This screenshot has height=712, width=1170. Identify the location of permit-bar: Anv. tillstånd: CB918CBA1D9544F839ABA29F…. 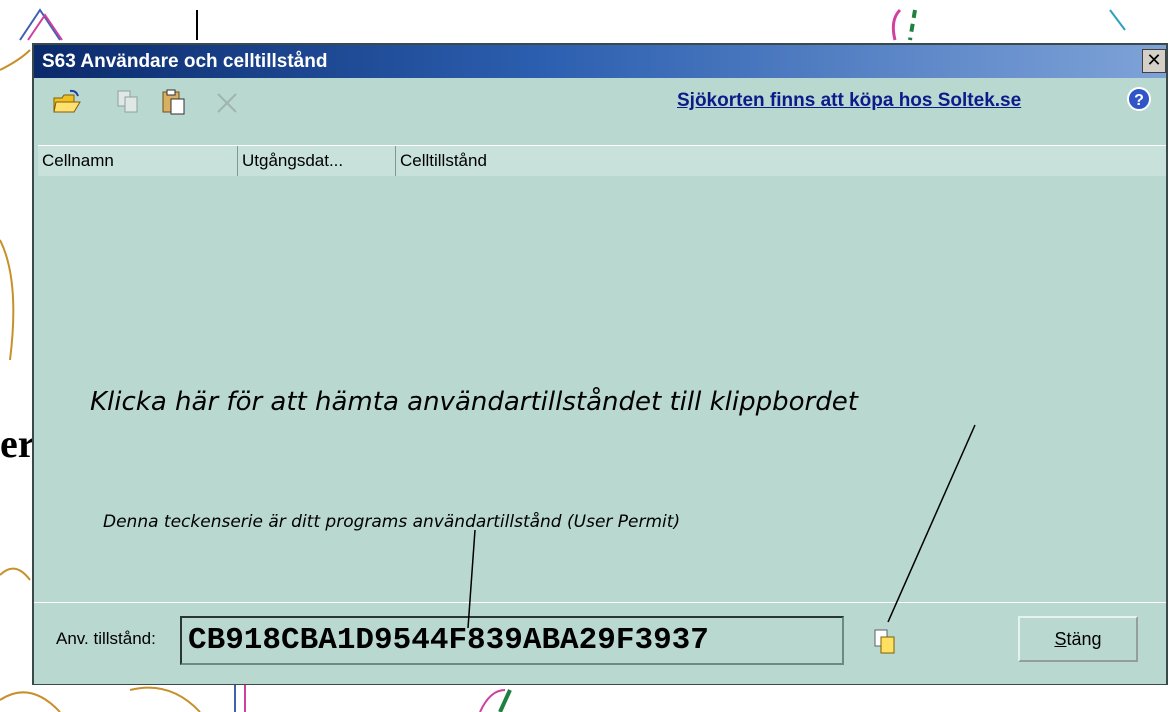
(600, 643).